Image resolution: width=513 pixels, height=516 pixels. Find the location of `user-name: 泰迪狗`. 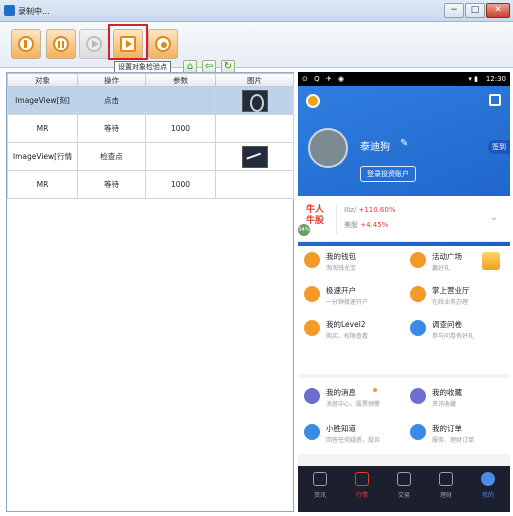

user-name: 泰迪狗 is located at coordinates (375, 147).